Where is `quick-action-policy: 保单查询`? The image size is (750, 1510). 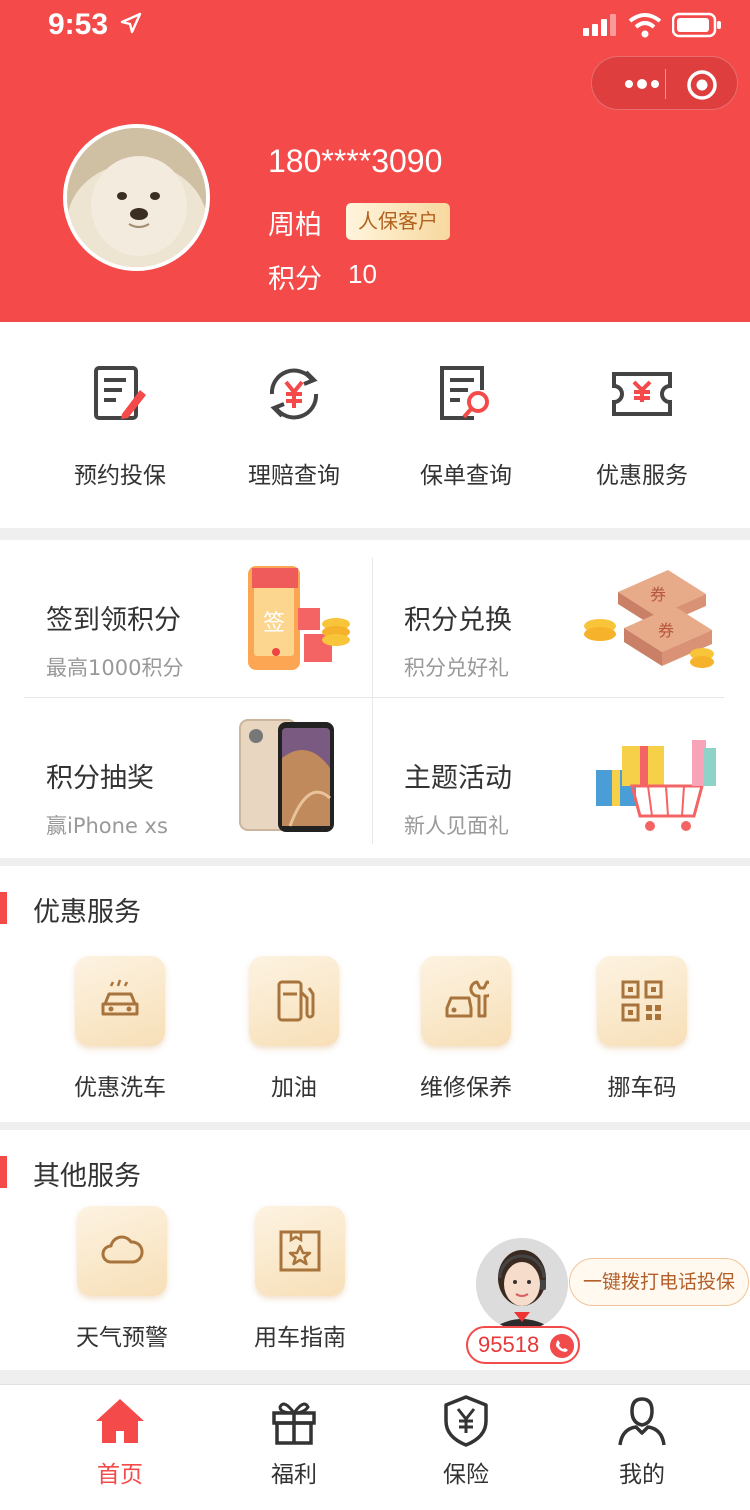 quick-action-policy: 保单查询 is located at coordinates (466, 426).